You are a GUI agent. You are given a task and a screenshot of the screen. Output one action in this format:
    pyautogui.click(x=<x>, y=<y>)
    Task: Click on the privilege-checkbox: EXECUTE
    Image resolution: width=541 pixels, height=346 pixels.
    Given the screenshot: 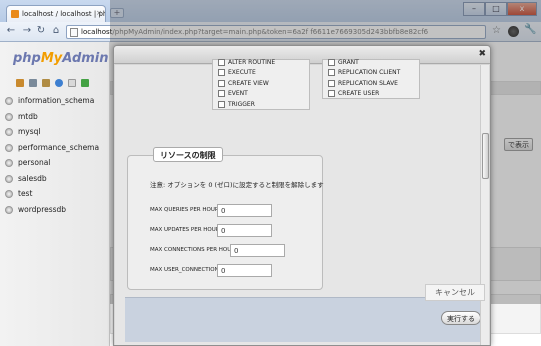 What is the action you would take?
    pyautogui.click(x=237, y=72)
    